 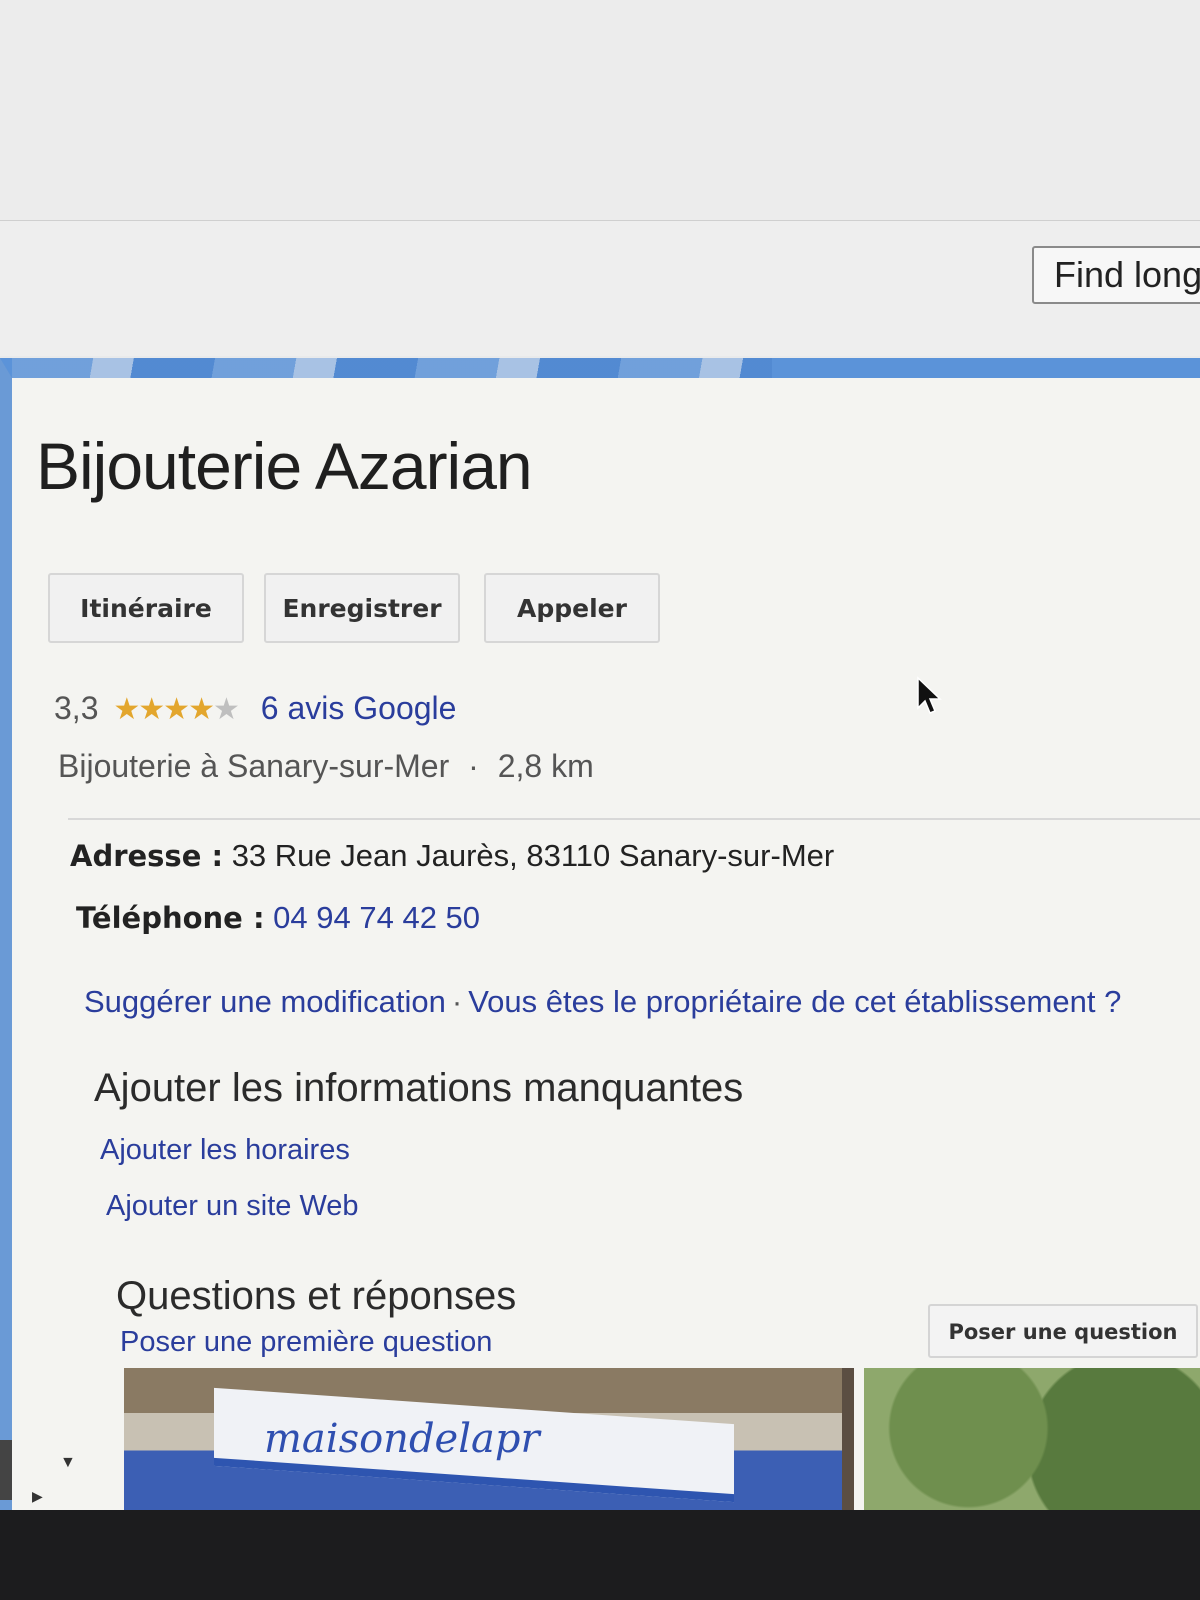 What do you see at coordinates (572, 608) in the screenshot?
I see `call-button: Appeler` at bounding box center [572, 608].